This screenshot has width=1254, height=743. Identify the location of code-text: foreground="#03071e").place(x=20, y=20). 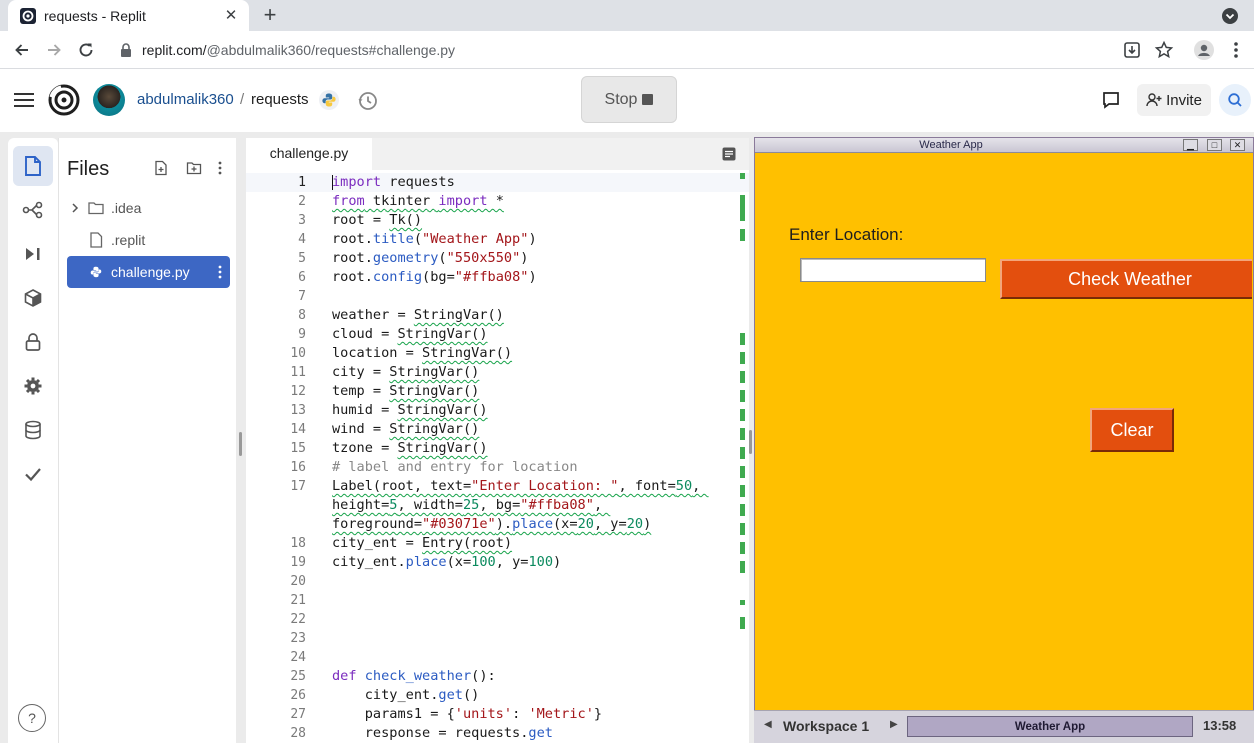
(492, 524).